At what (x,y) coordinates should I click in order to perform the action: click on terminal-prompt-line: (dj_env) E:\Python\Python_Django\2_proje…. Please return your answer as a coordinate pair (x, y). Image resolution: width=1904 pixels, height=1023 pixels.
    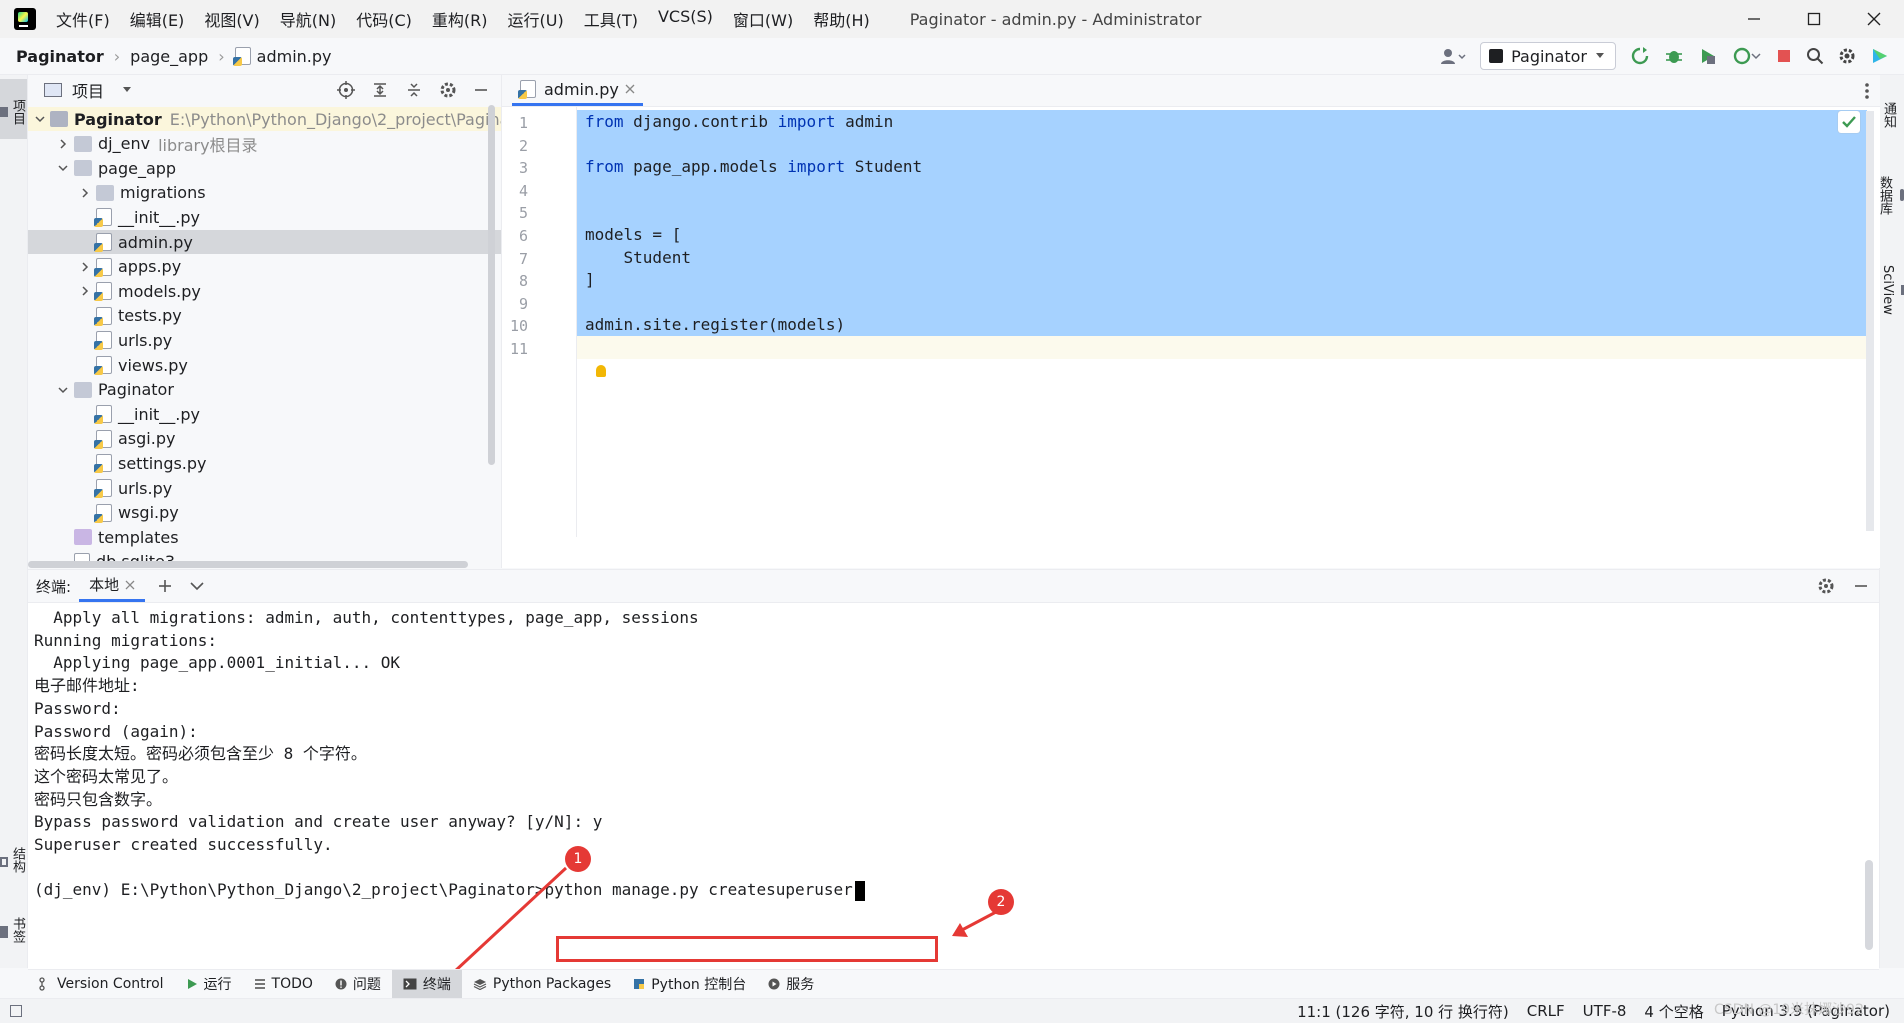
    Looking at the image, I should click on (449, 889).